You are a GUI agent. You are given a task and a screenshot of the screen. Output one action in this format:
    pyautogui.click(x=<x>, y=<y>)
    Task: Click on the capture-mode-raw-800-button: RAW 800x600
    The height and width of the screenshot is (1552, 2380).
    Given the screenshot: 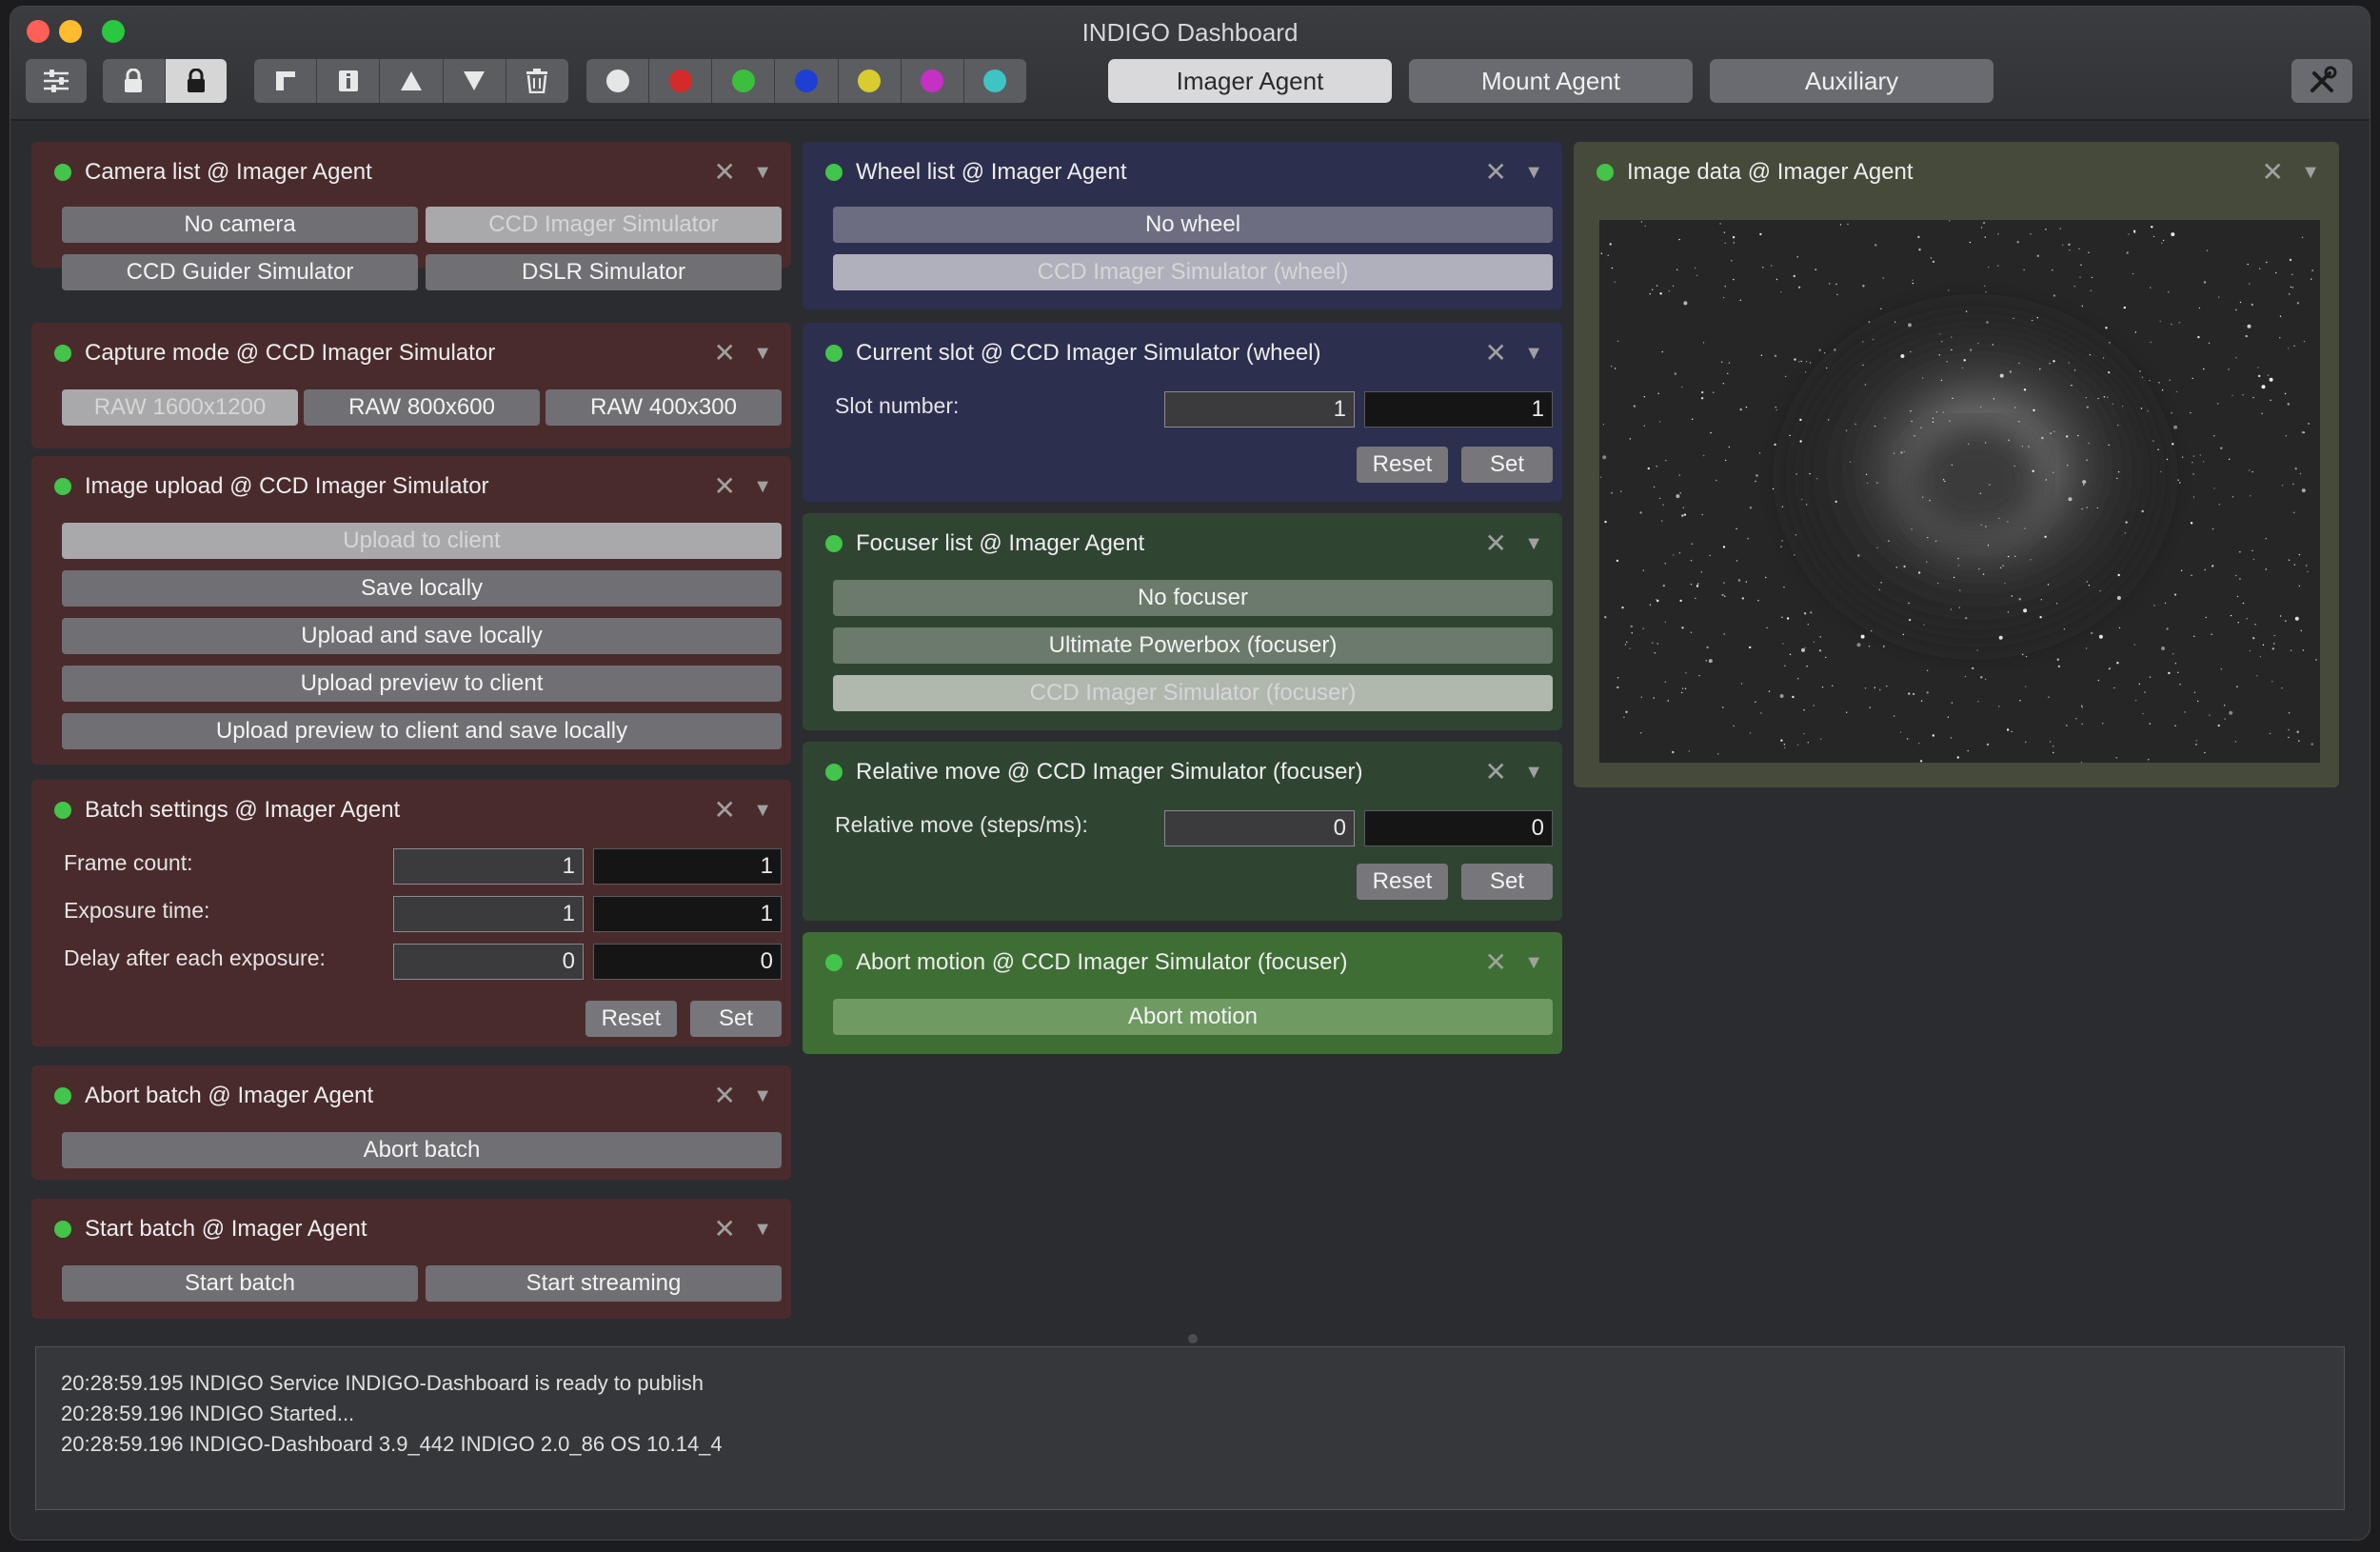 What is the action you would take?
    pyautogui.click(x=422, y=408)
    